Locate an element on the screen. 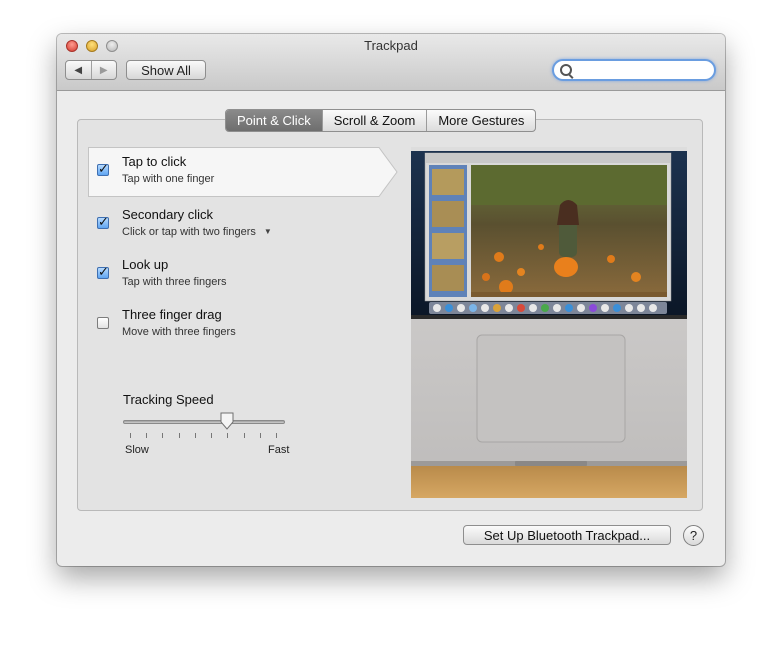 The image size is (782, 645). three-finger-drag-label: Three finger drag is located at coordinates (172, 314).